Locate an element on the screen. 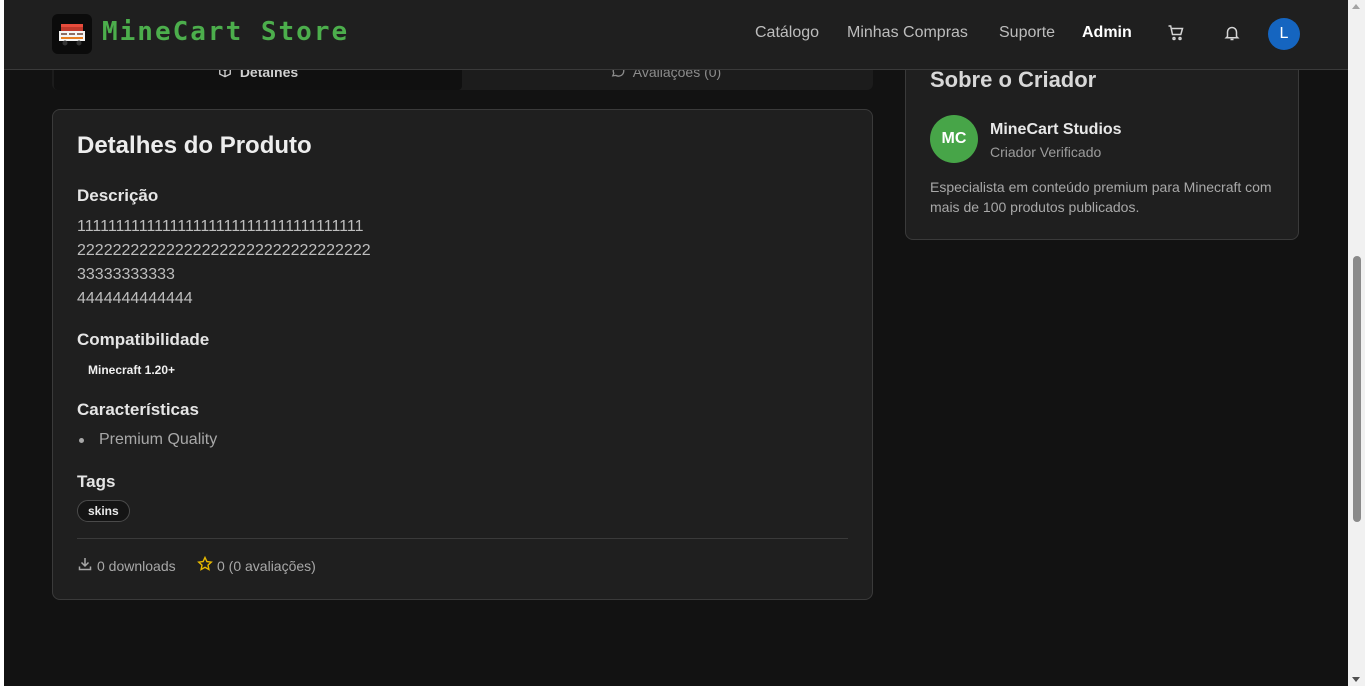 The height and width of the screenshot is (691, 1365). scroll-up-arrow-icon is located at coordinates (1356, 6).